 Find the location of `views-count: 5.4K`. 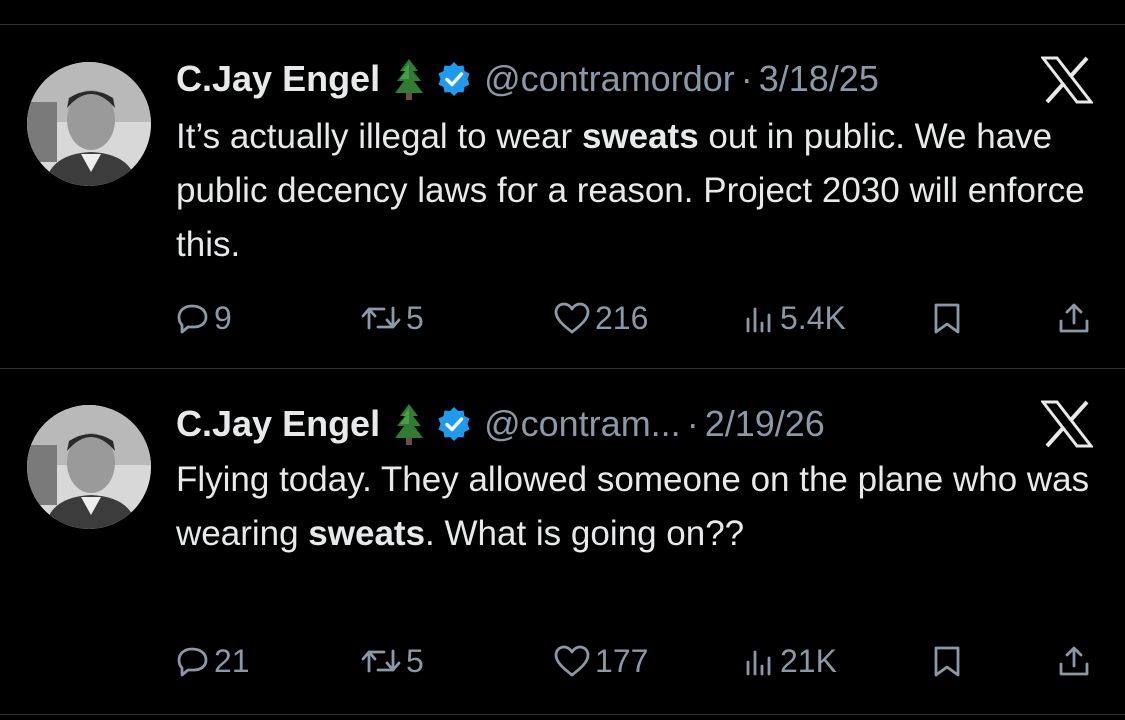

views-count: 5.4K is located at coordinates (813, 317).